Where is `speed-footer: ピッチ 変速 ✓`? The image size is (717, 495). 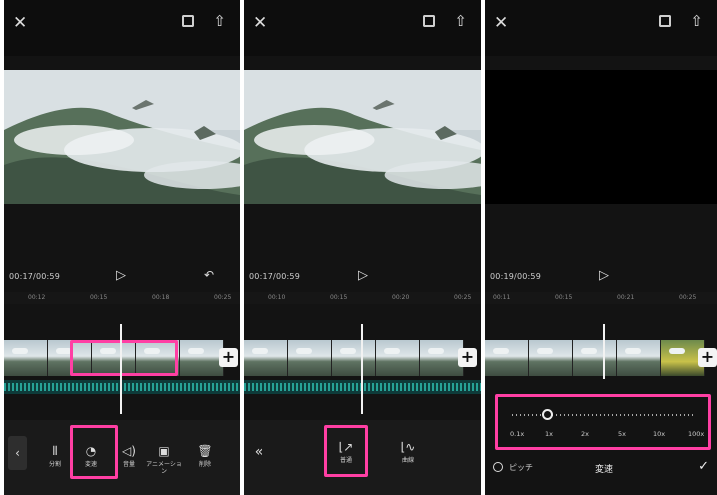 speed-footer: ピッチ 変速 ✓ is located at coordinates (601, 469).